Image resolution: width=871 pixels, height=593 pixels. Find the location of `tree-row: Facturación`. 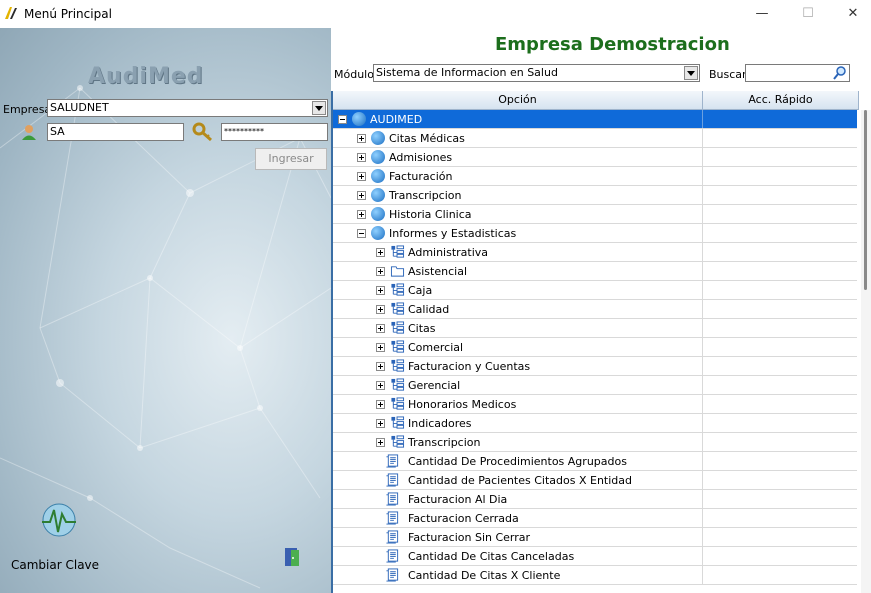

tree-row: Facturación is located at coordinates (595, 176).